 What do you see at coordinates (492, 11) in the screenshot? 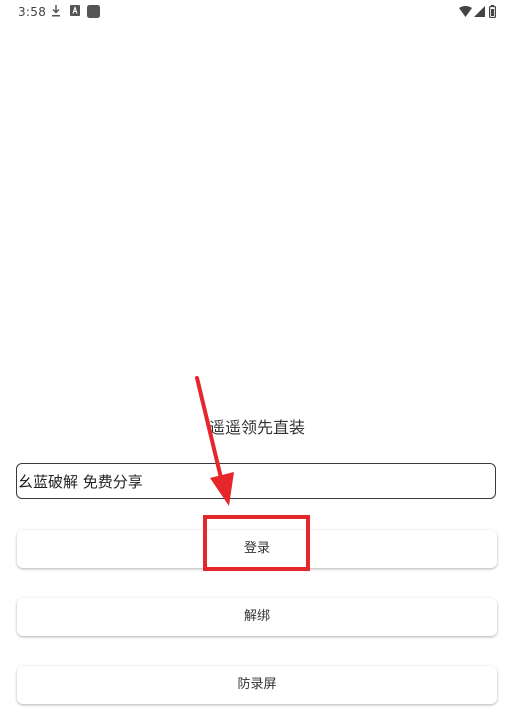
I see `battery-icon` at bounding box center [492, 11].